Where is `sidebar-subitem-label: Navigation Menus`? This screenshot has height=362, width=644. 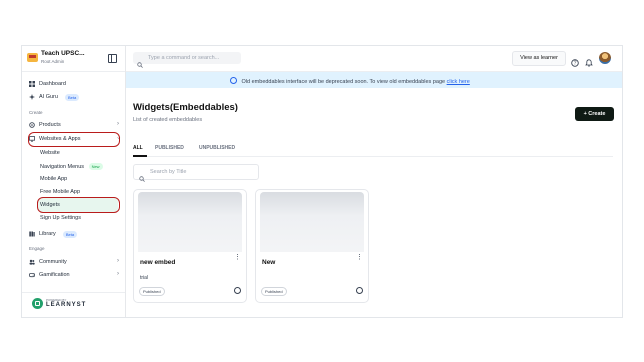 sidebar-subitem-label: Navigation Menus is located at coordinates (62, 167).